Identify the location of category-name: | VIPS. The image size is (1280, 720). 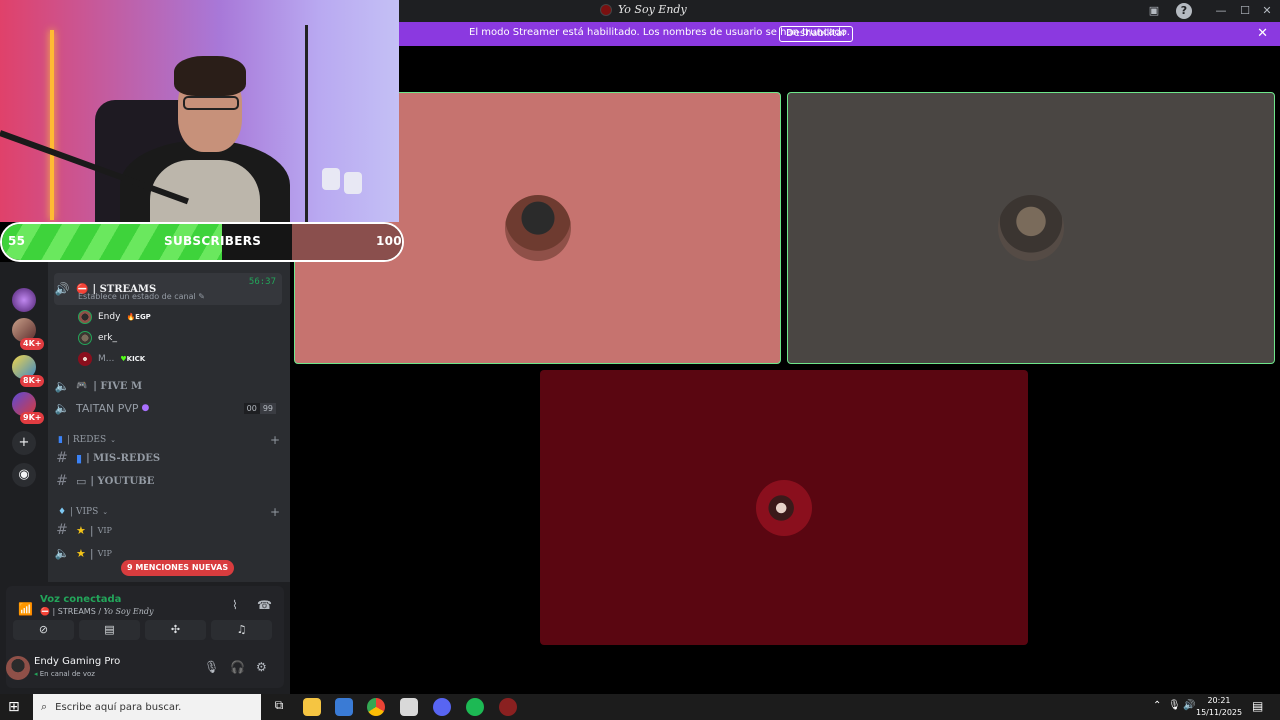
(84, 512).